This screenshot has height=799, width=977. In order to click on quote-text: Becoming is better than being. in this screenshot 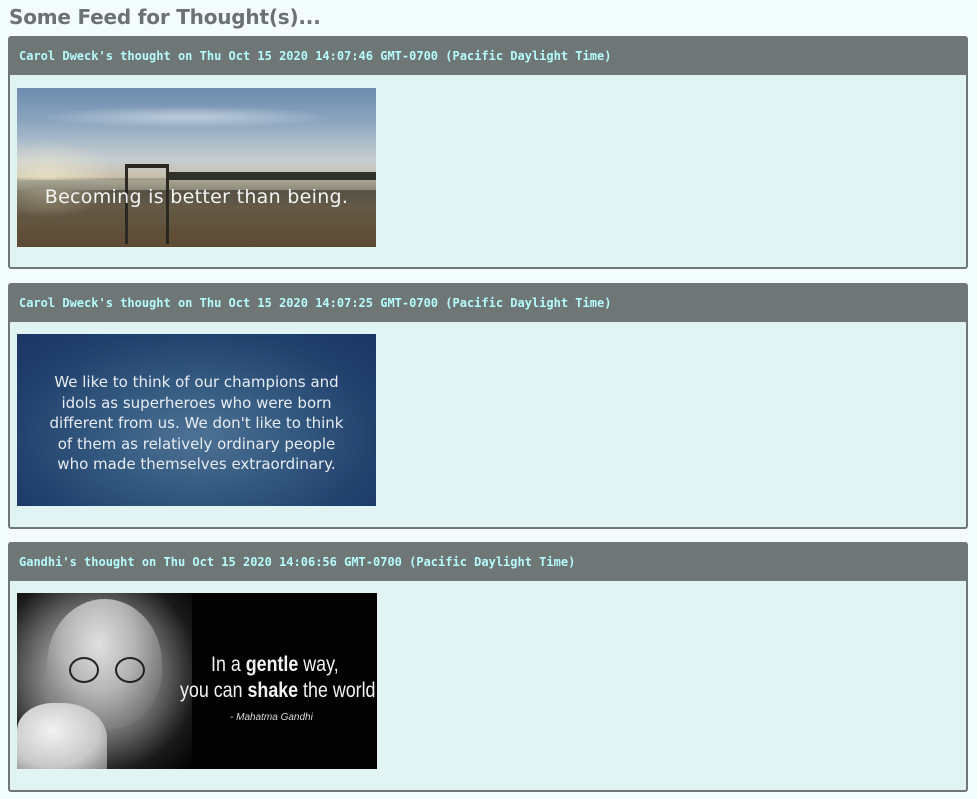, I will do `click(196, 197)`.